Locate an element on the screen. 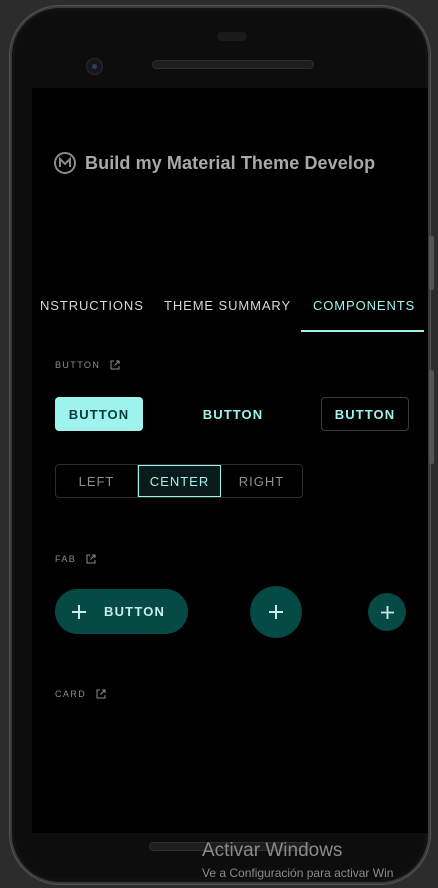 This screenshot has height=888, width=438. app-header: Build my Material Theme Develop is located at coordinates (214, 163).